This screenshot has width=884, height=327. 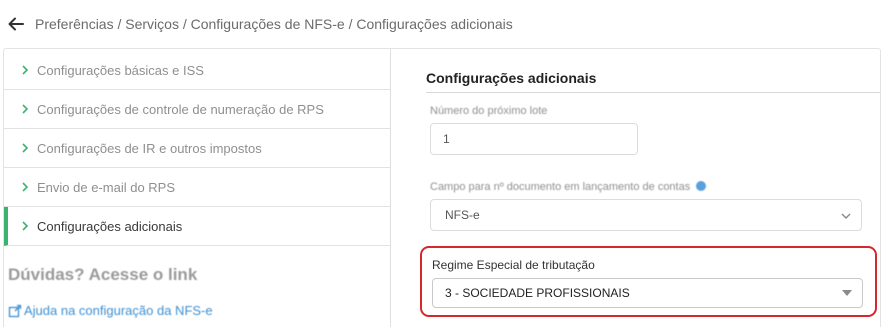 I want to click on next-batch-input: 1, so click(x=534, y=139).